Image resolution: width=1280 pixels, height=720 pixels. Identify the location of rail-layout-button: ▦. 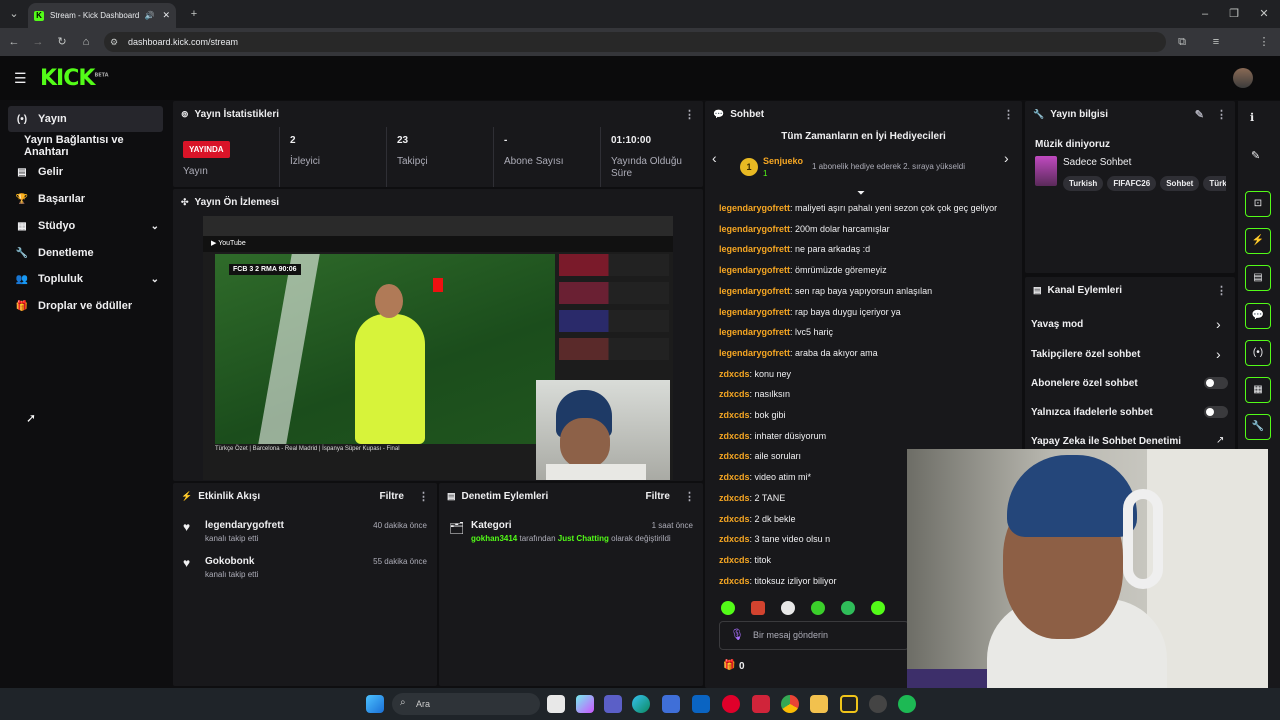
(1258, 390).